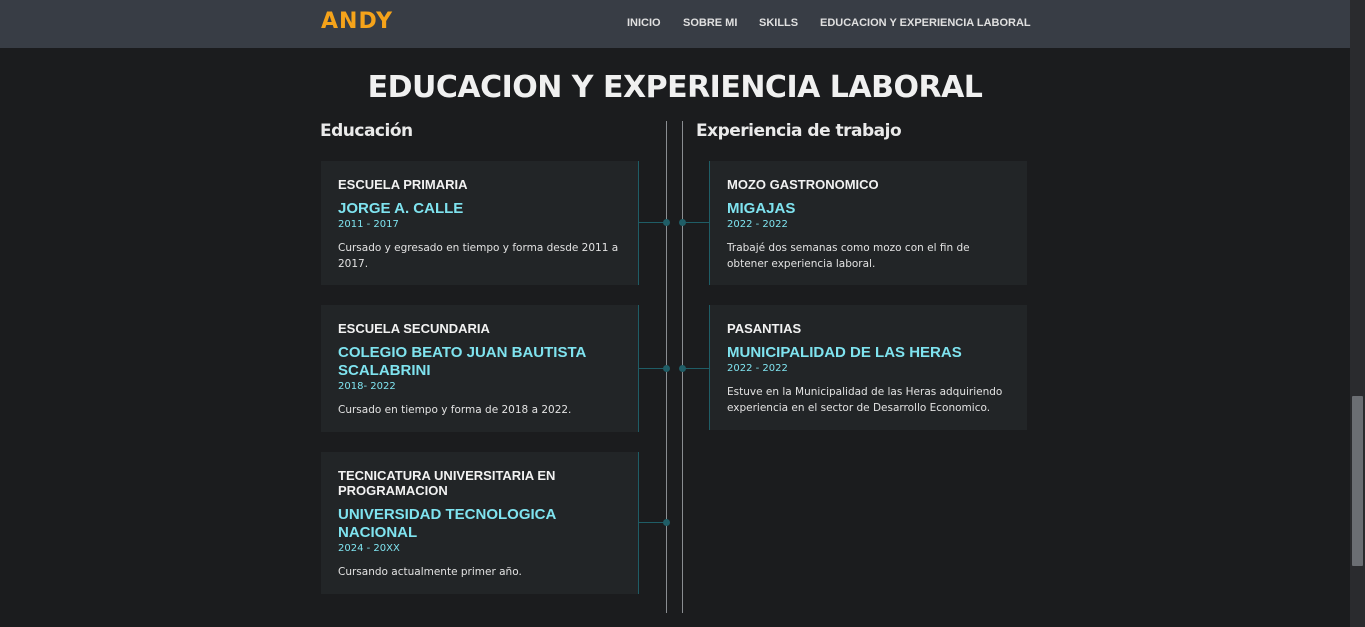  I want to click on card-title: ESCUELA PRIMARIA, so click(403, 184).